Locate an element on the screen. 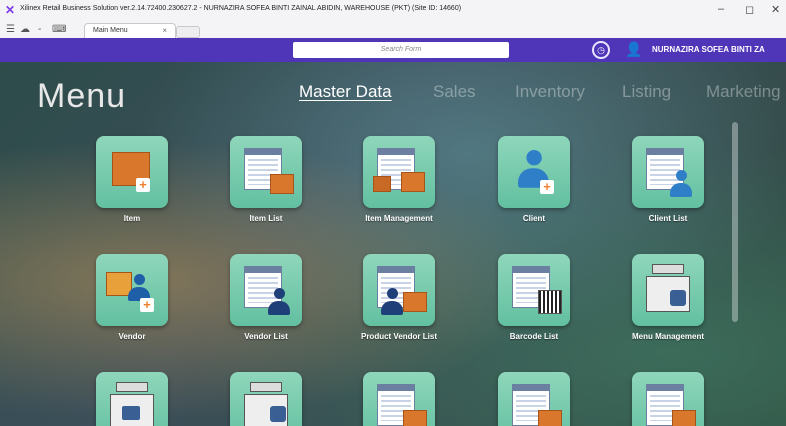 The image size is (786, 426). app-logo-icon: ✕ is located at coordinates (10, 10).